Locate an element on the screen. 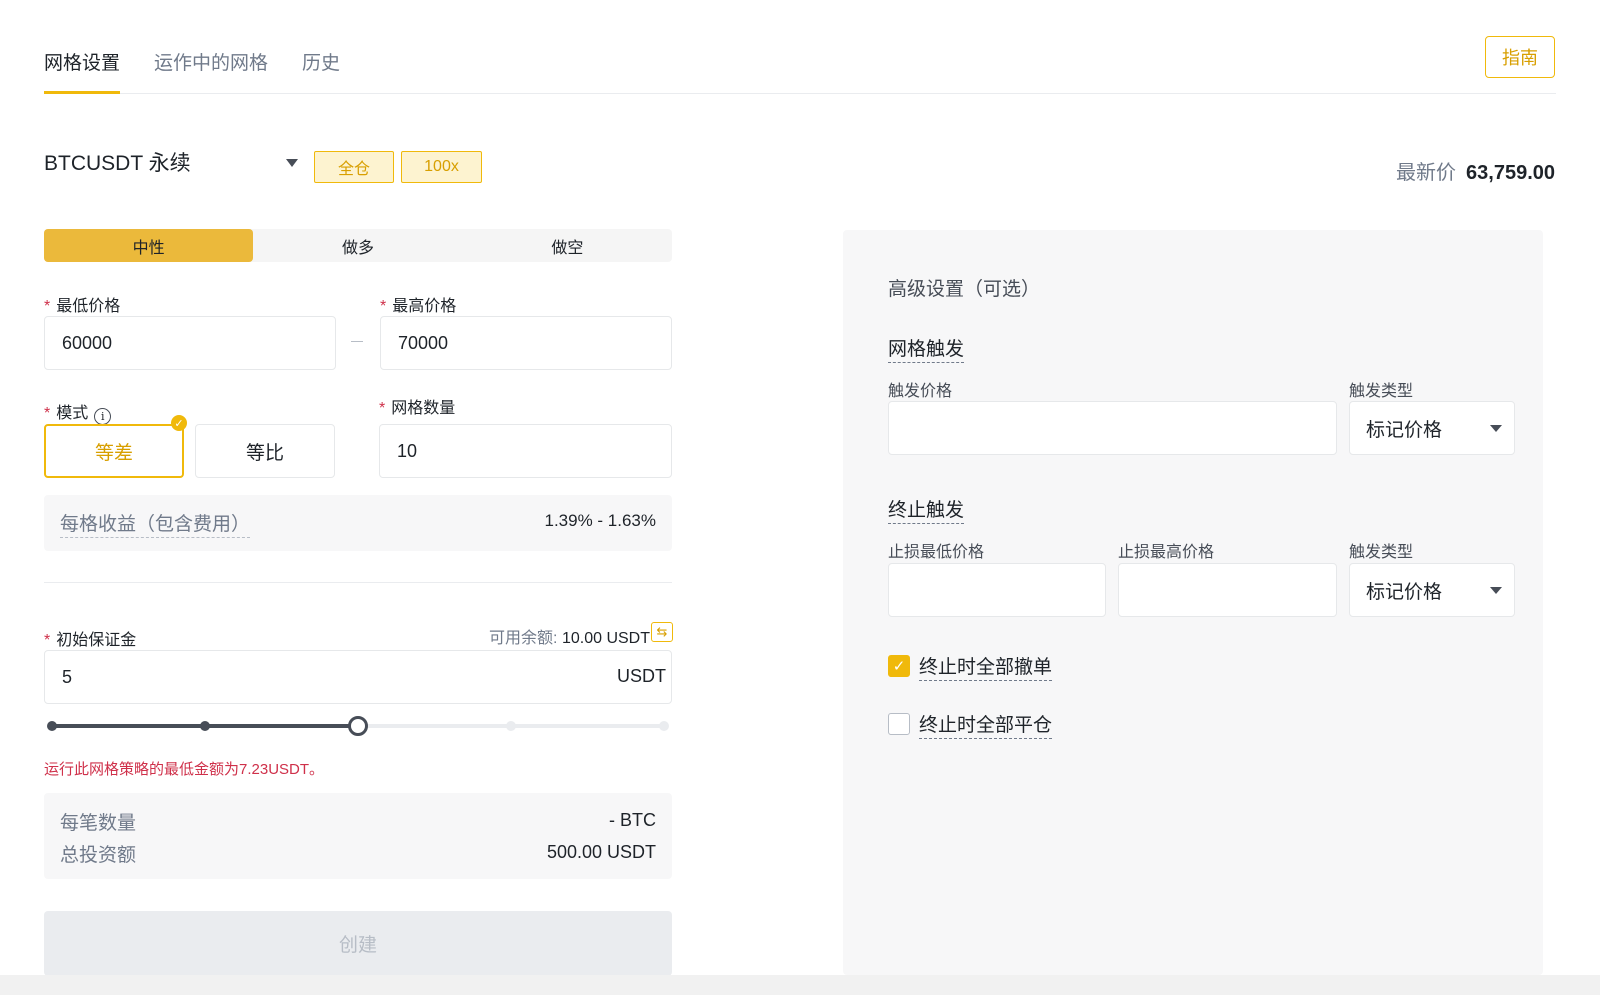  divider is located at coordinates (358, 582).